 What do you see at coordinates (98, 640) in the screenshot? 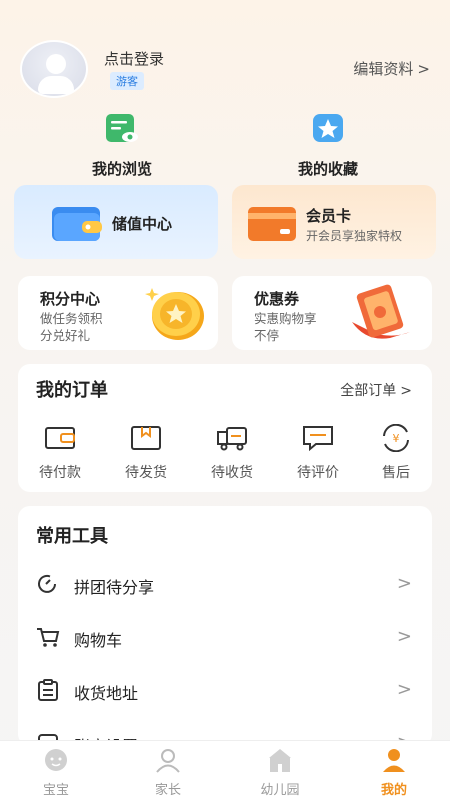
I see `tool-label: 购物车` at bounding box center [98, 640].